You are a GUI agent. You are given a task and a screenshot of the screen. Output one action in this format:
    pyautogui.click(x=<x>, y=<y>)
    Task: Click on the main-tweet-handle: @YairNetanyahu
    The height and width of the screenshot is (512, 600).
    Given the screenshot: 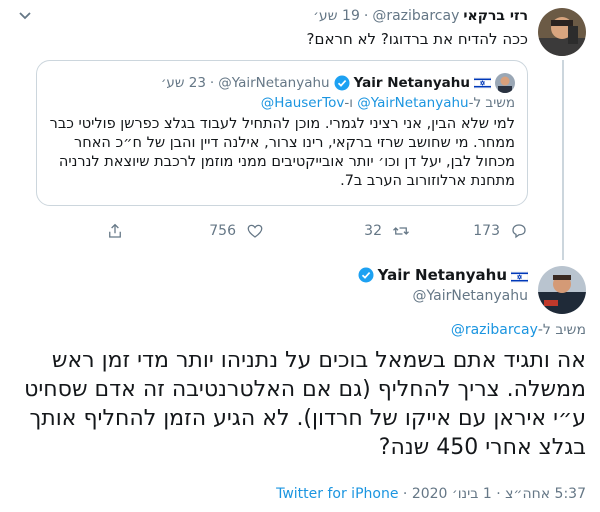 What is the action you would take?
    pyautogui.click(x=471, y=296)
    